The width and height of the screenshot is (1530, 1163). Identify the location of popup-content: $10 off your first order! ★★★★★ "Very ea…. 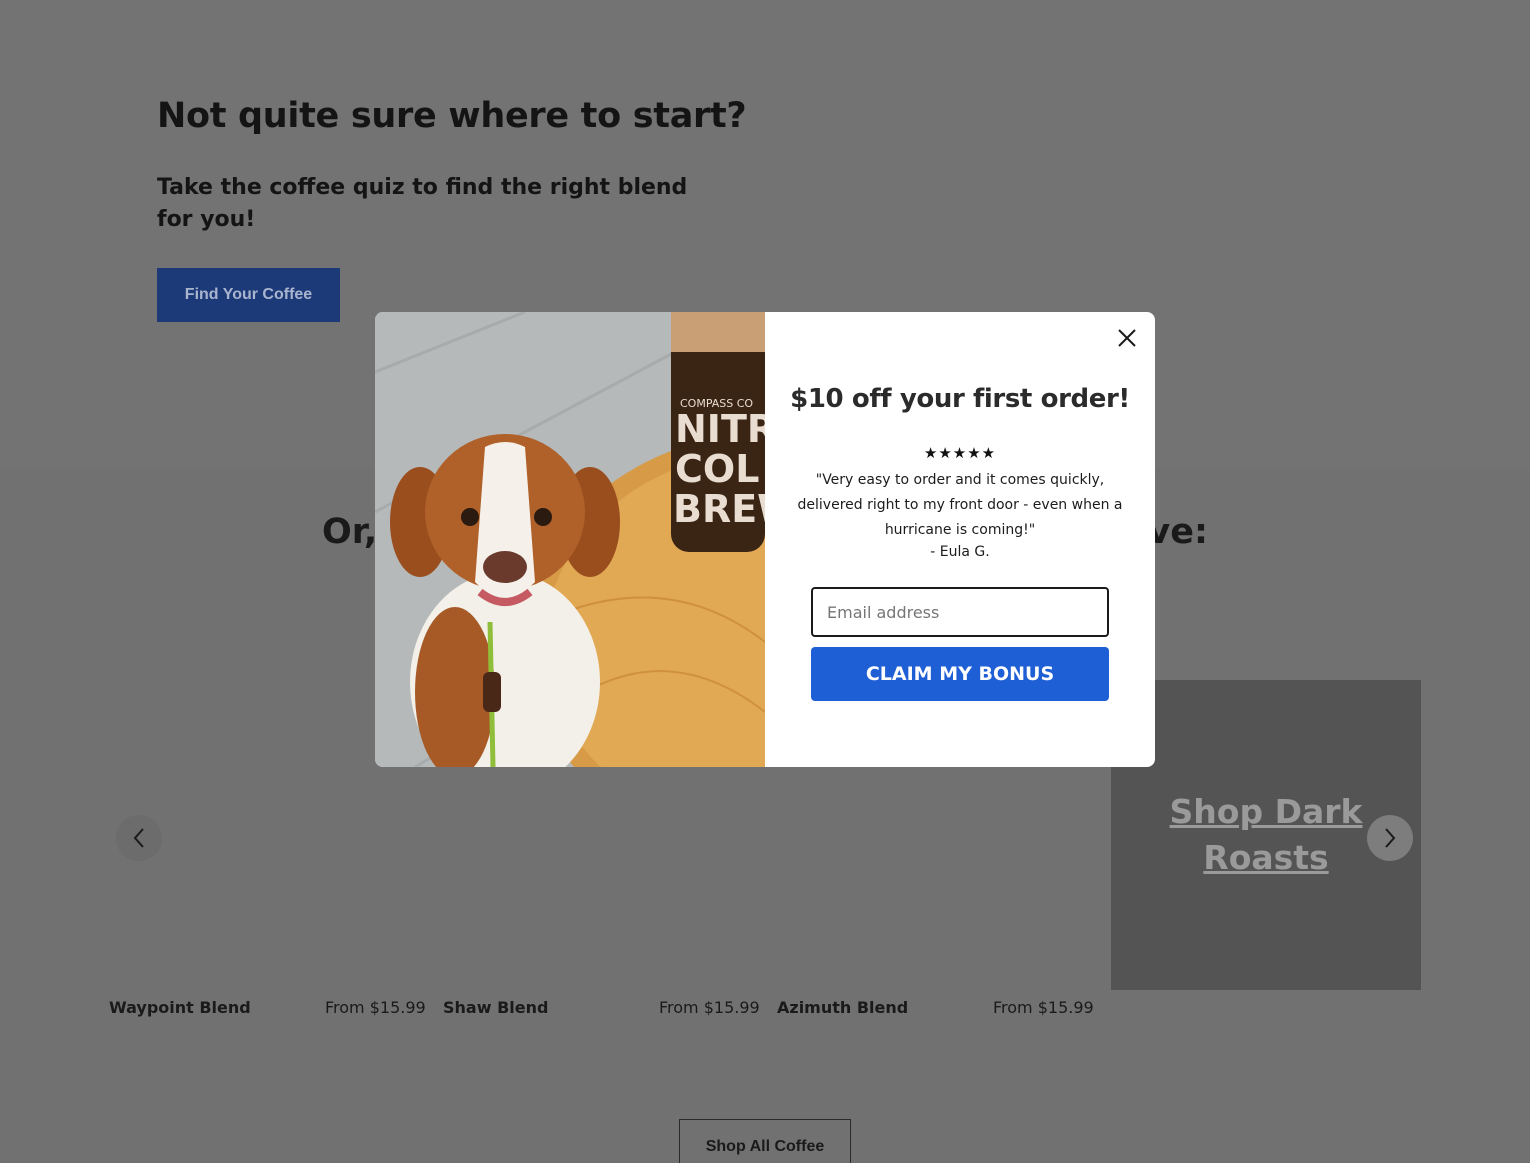
(960, 539).